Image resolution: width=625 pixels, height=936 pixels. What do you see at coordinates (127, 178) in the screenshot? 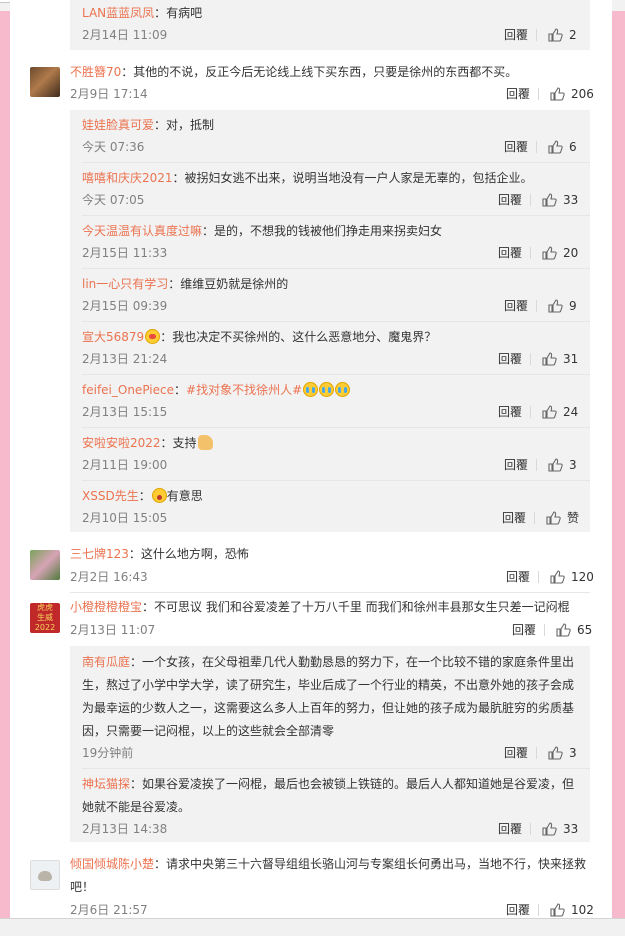
I see `username-link: 嘻嘻和庆庆2021` at bounding box center [127, 178].